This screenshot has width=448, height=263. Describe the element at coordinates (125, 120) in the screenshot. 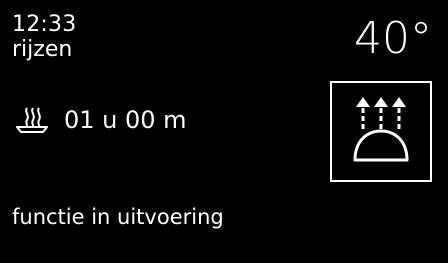

I see `timer-duration: 01 u 00 m` at that location.